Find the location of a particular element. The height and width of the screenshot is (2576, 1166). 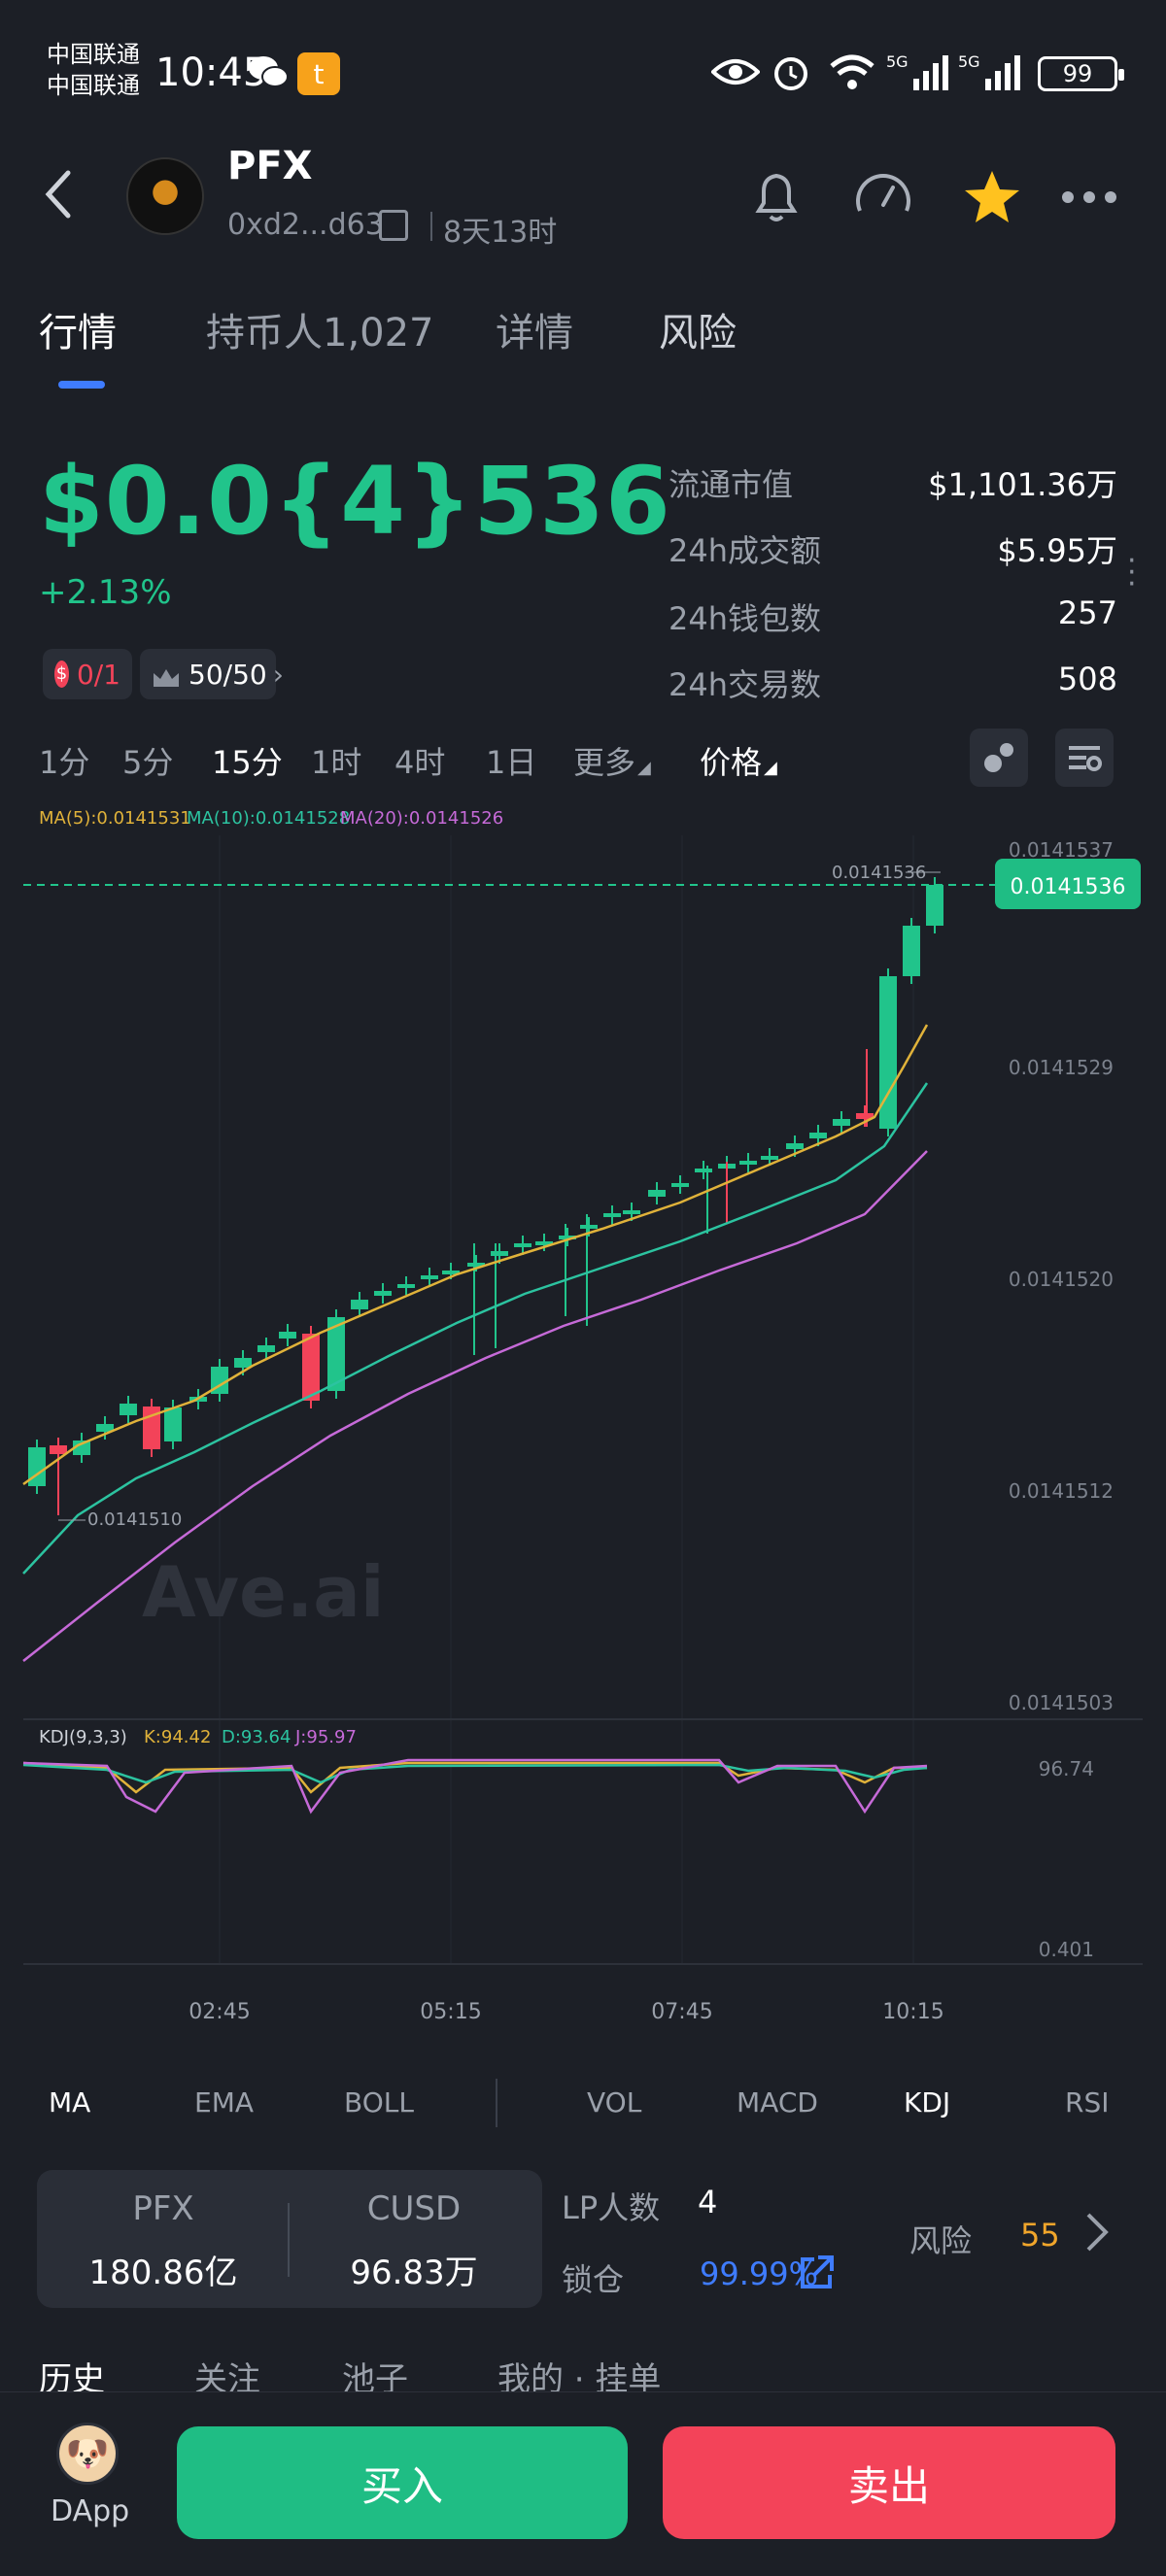

dropdown-triangle-icon: ◢ is located at coordinates (644, 768).